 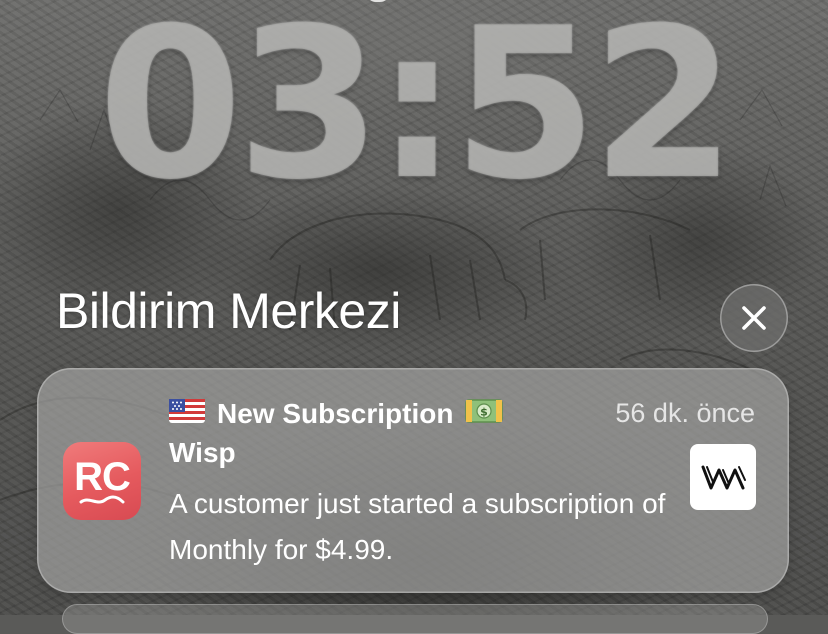 I want to click on stacked-notification-edge, so click(x=415, y=619).